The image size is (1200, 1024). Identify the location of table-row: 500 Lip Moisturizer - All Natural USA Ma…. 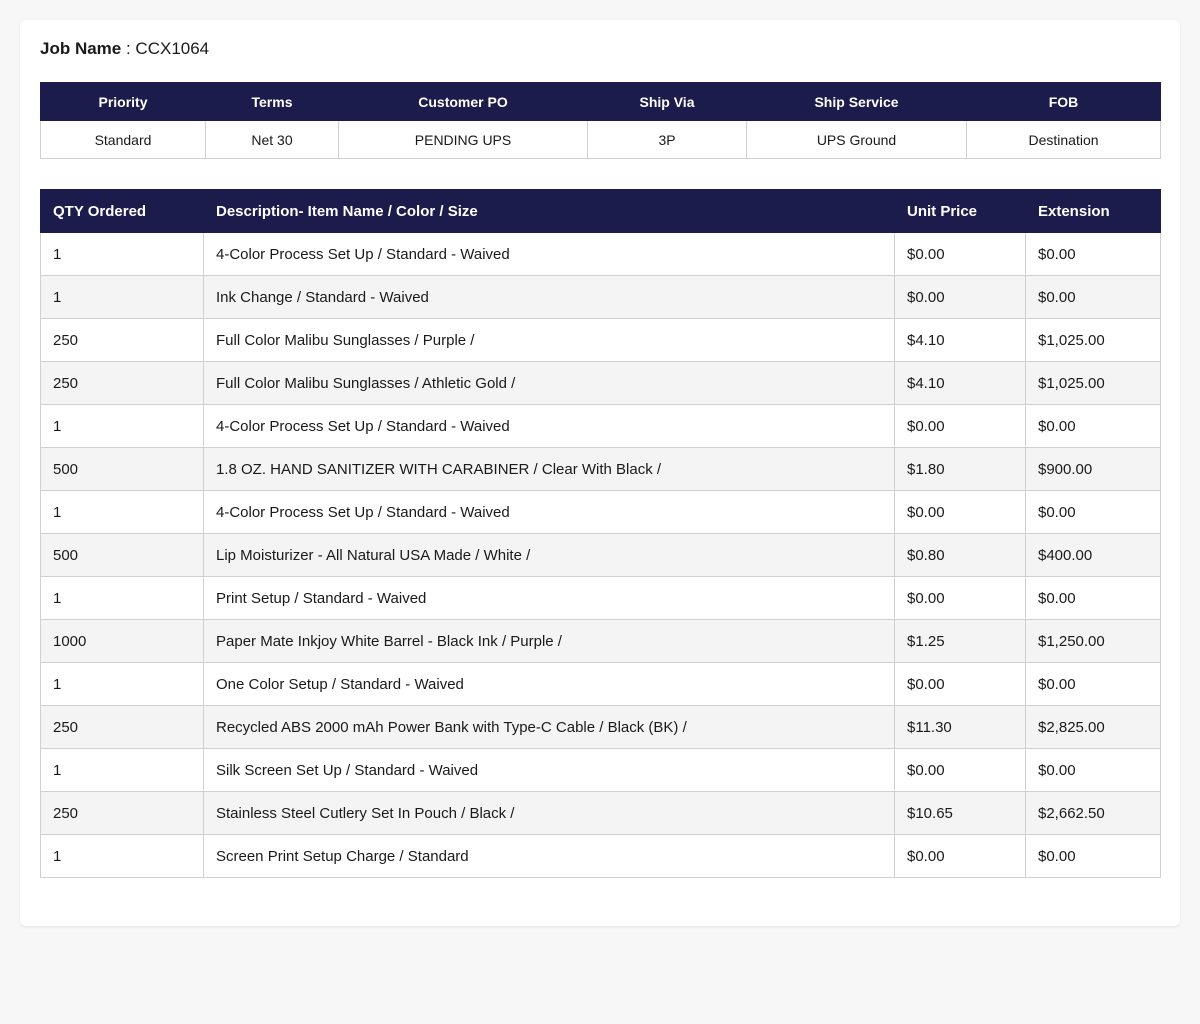
(600, 555).